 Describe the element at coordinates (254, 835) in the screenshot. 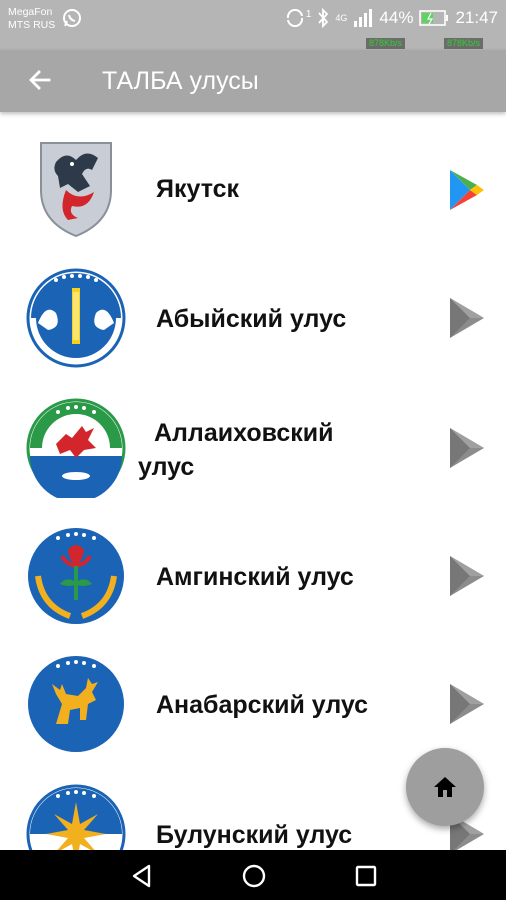

I see `item-label: Булунский улус` at that location.